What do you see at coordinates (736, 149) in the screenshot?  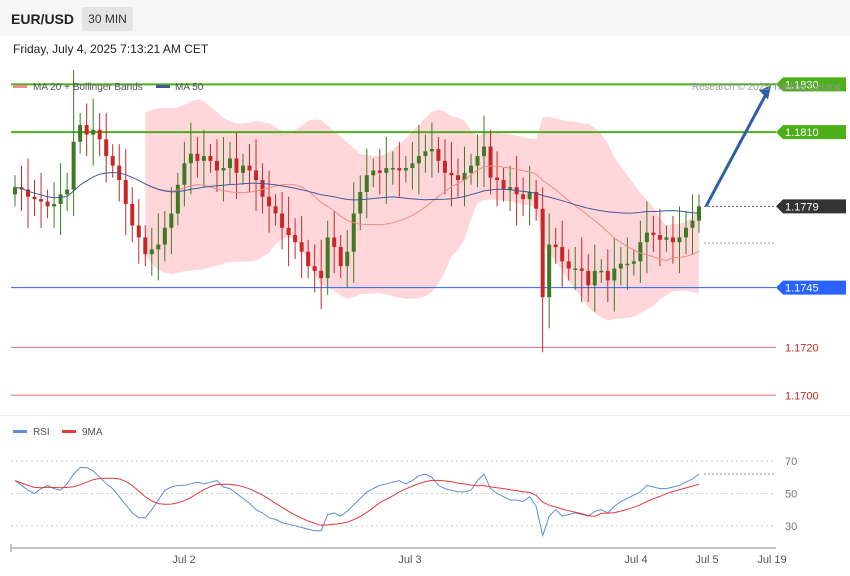 I see `projection-arrow` at bounding box center [736, 149].